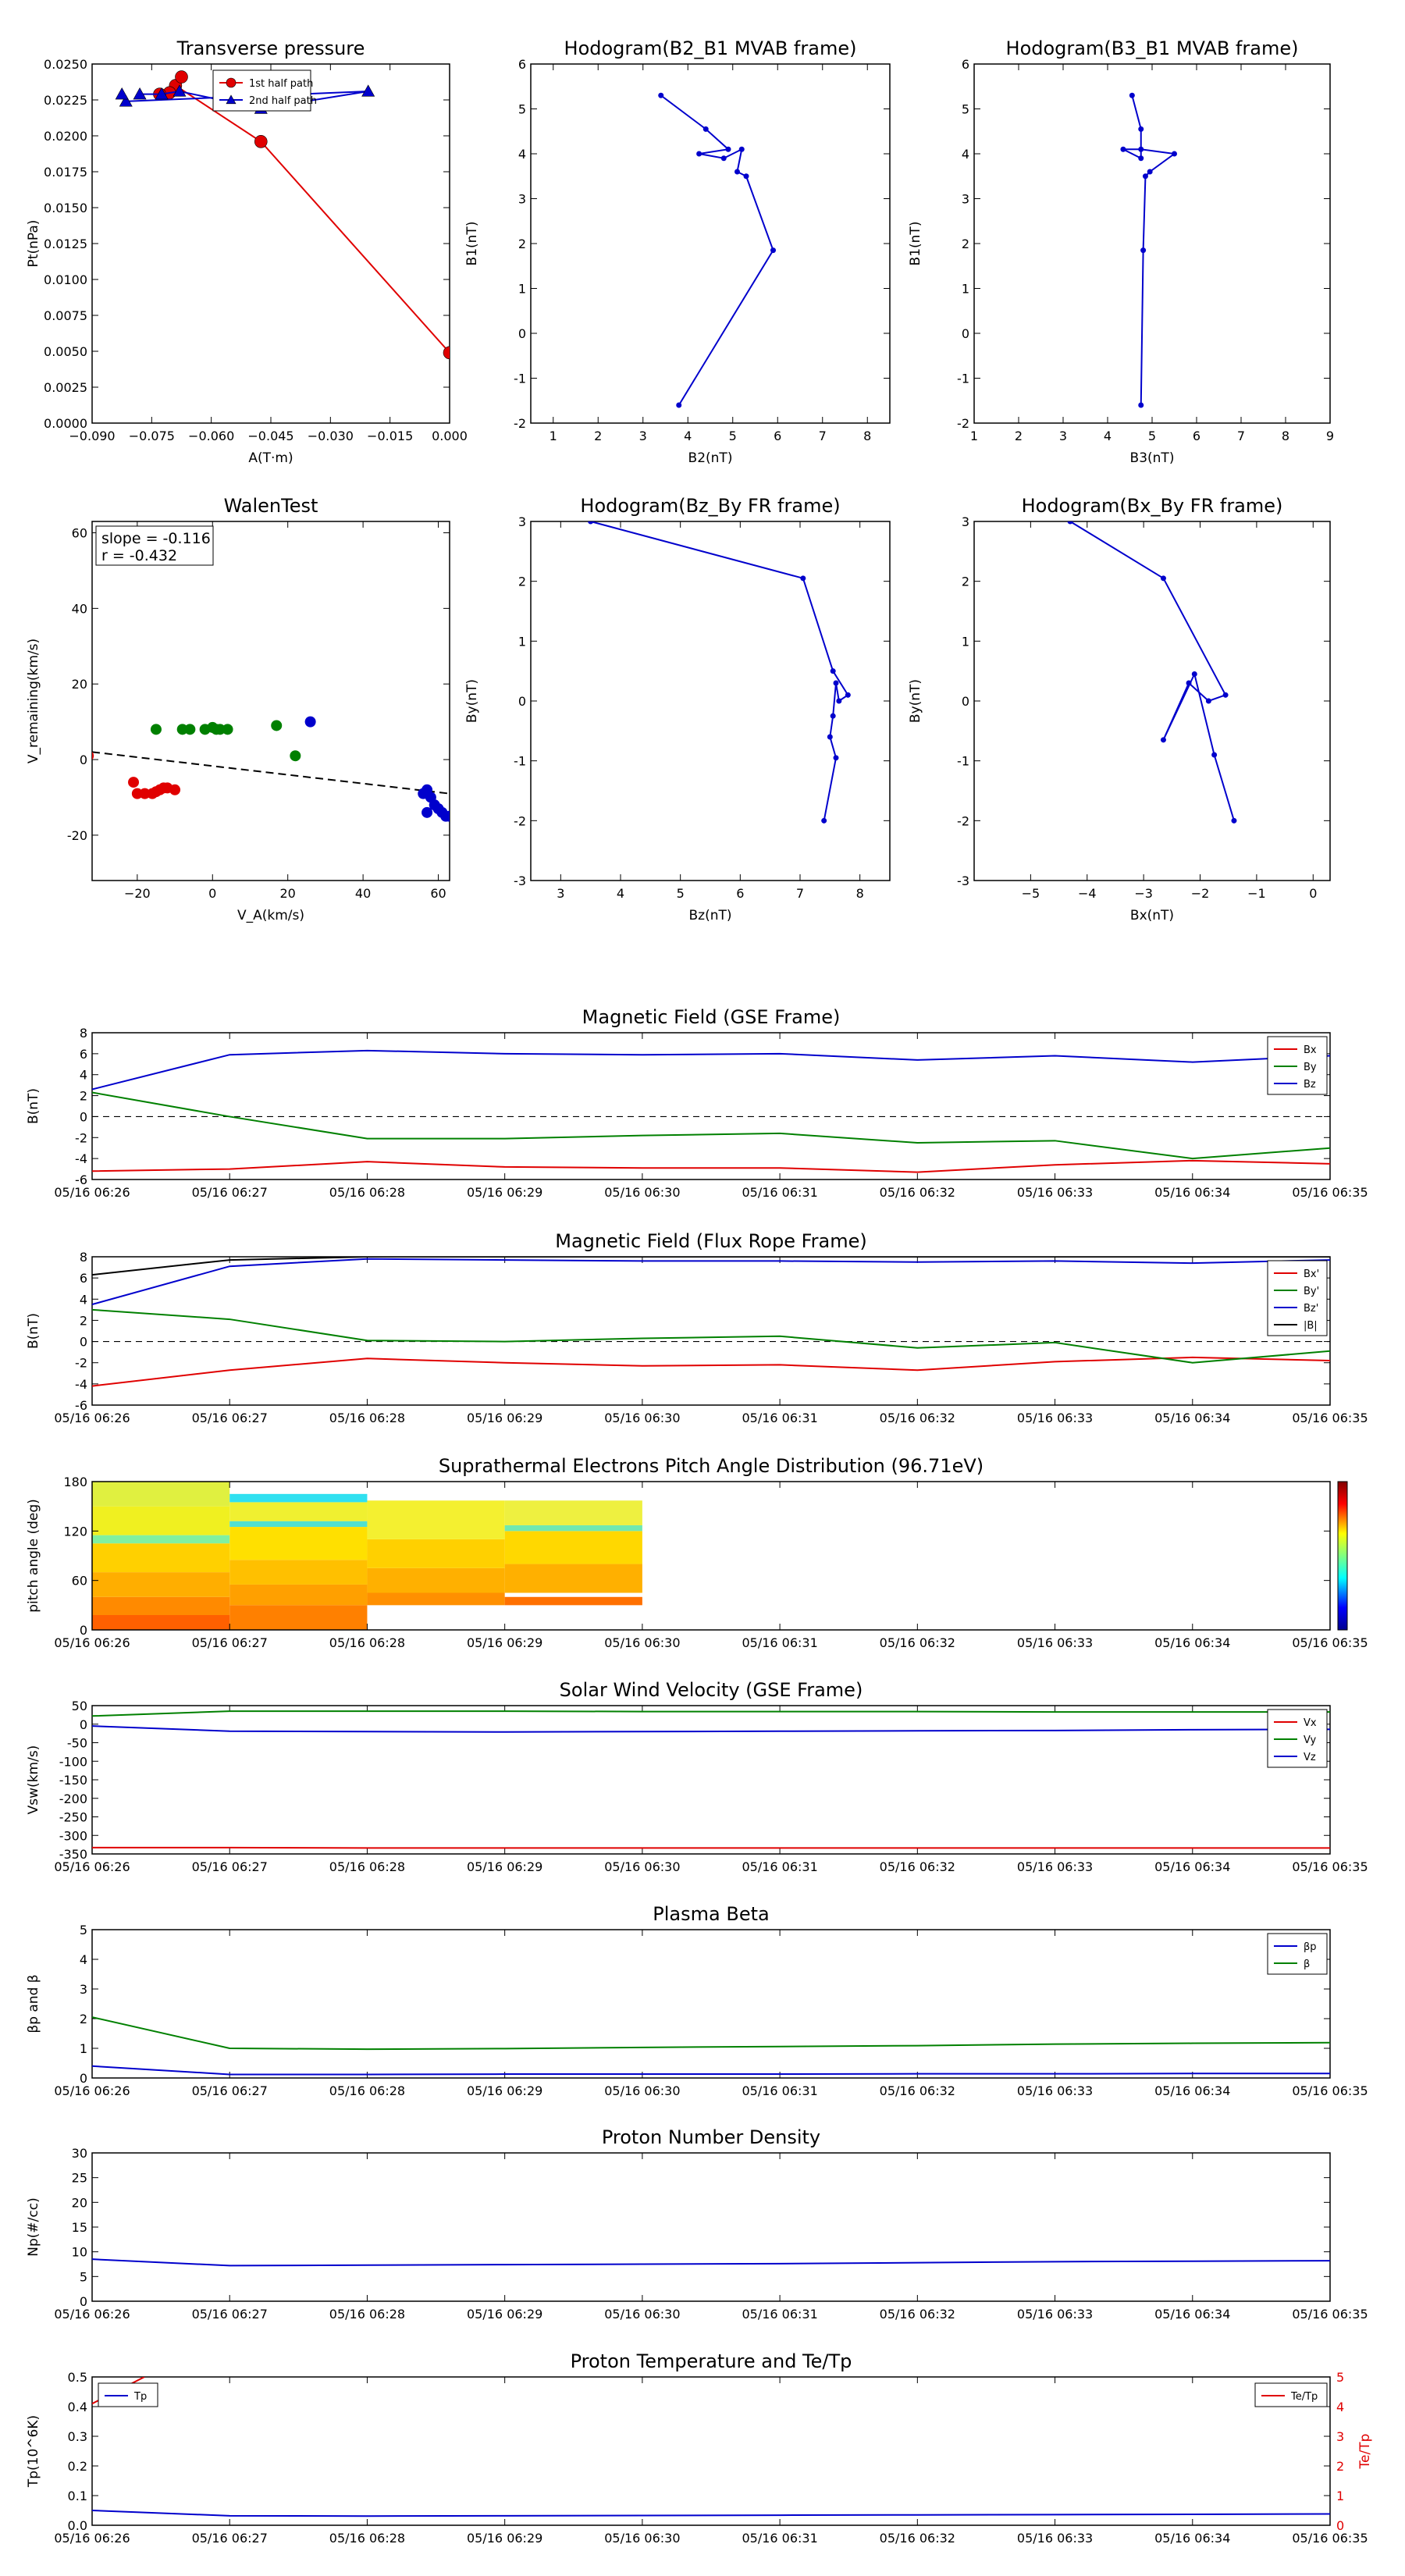  Describe the element at coordinates (65, 351) in the screenshot. I see `y-tick-label: 0.0050` at that location.